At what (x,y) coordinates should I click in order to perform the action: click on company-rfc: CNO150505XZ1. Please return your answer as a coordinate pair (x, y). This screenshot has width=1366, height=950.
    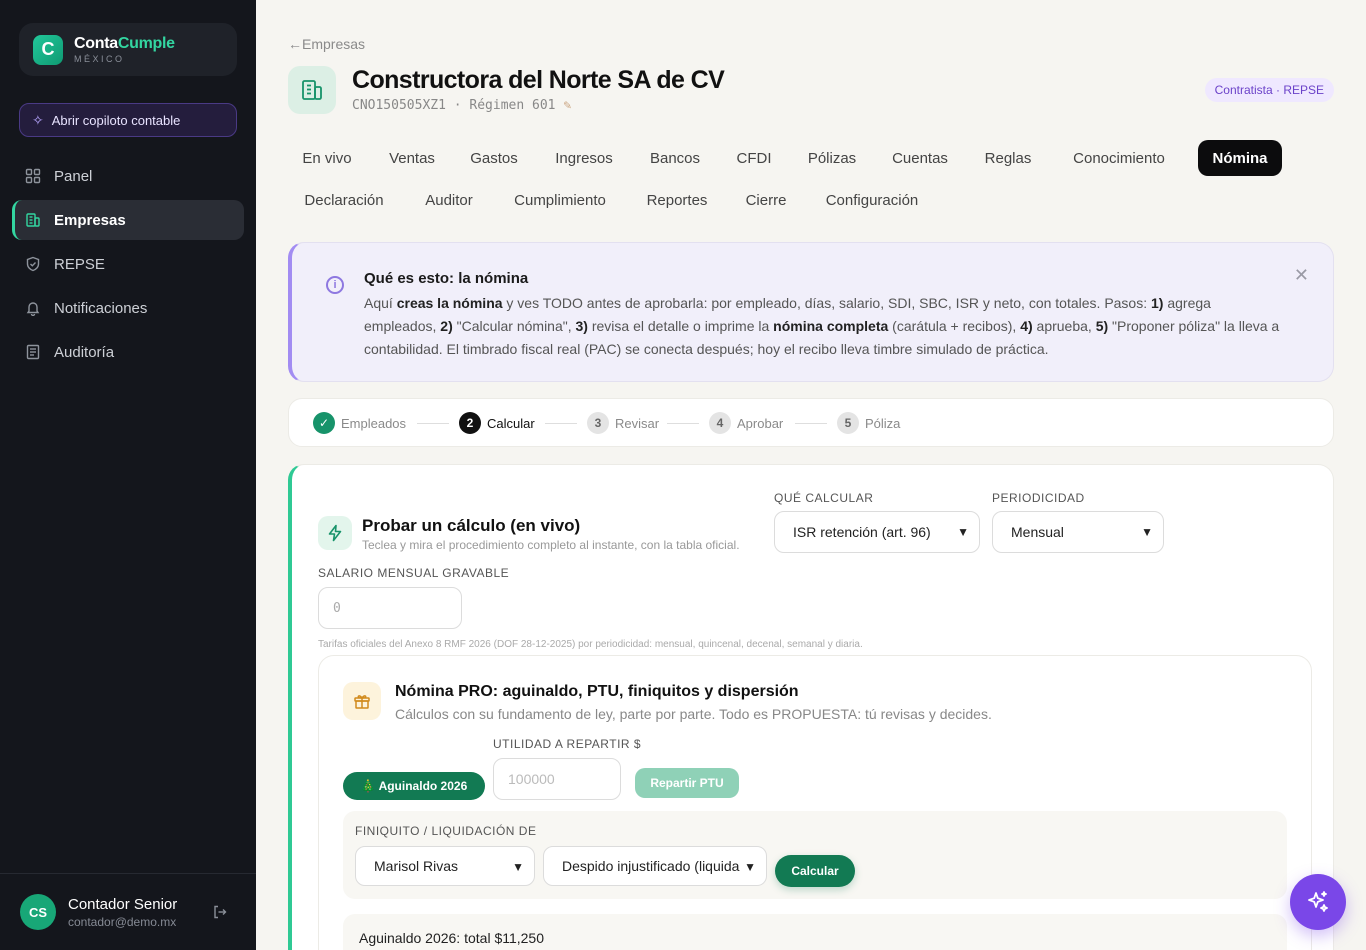
    Looking at the image, I should click on (399, 105).